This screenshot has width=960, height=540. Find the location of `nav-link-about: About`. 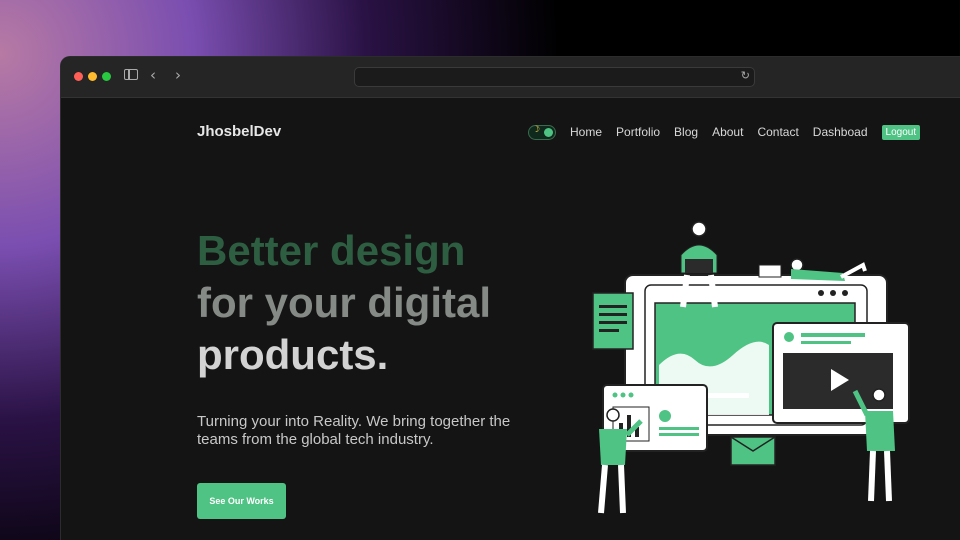

nav-link-about: About is located at coordinates (727, 132).